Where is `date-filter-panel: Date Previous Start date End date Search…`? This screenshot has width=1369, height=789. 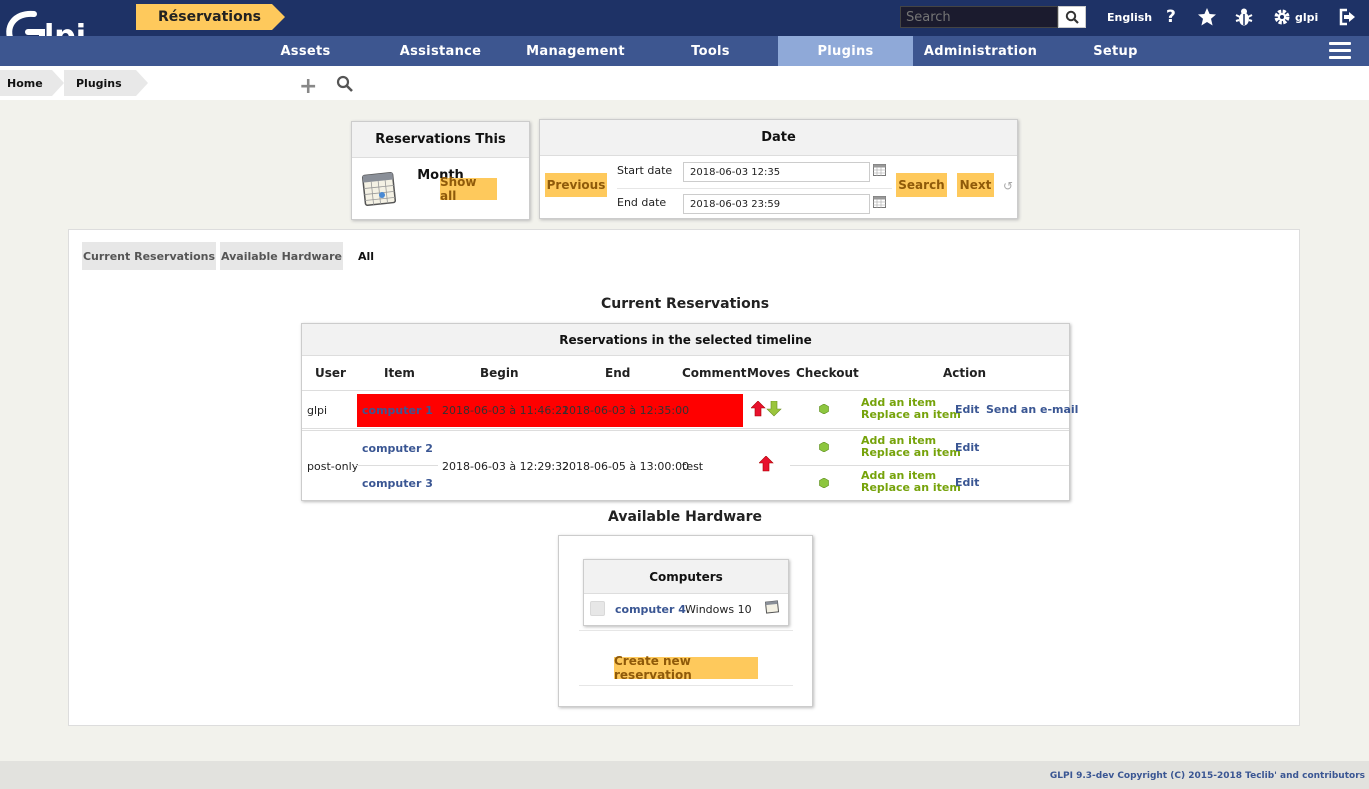
date-filter-panel: Date Previous Start date End date Search… is located at coordinates (778, 169).